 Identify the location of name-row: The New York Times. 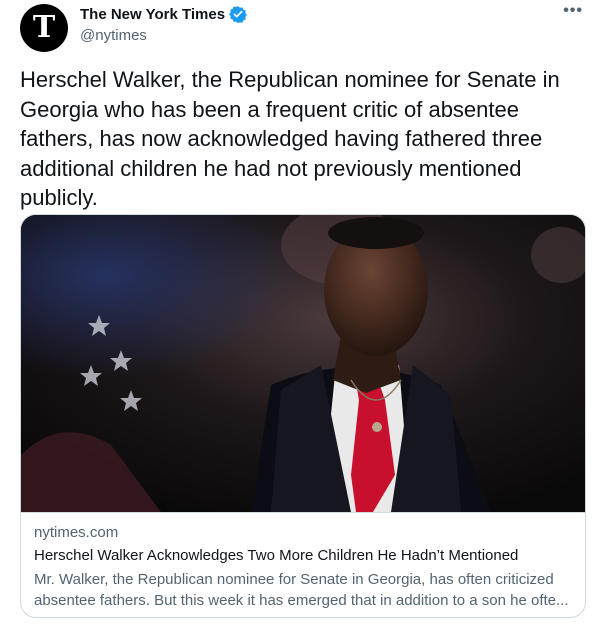
(163, 14).